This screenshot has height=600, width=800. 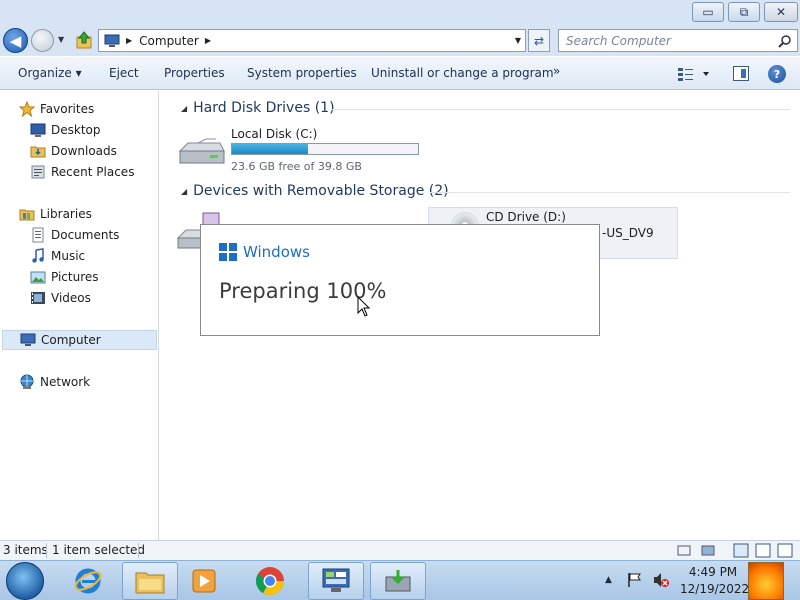 What do you see at coordinates (400, 550) in the screenshot?
I see `status-bar: 3 items 1 item selected` at bounding box center [400, 550].